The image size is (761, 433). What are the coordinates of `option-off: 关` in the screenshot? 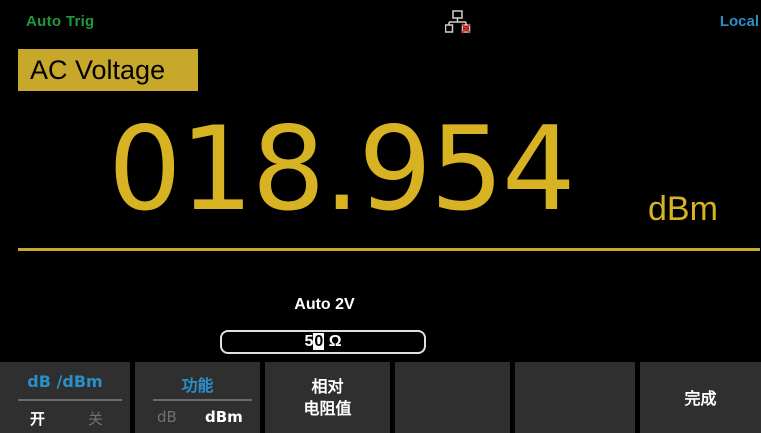 It's located at (96, 419).